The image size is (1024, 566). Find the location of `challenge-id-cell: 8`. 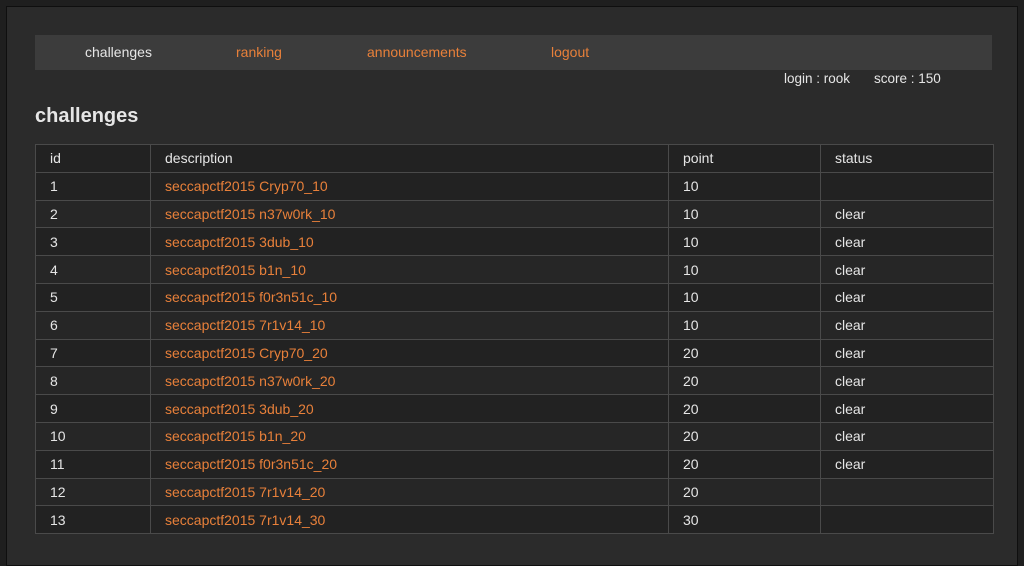

challenge-id-cell: 8 is located at coordinates (93, 381).